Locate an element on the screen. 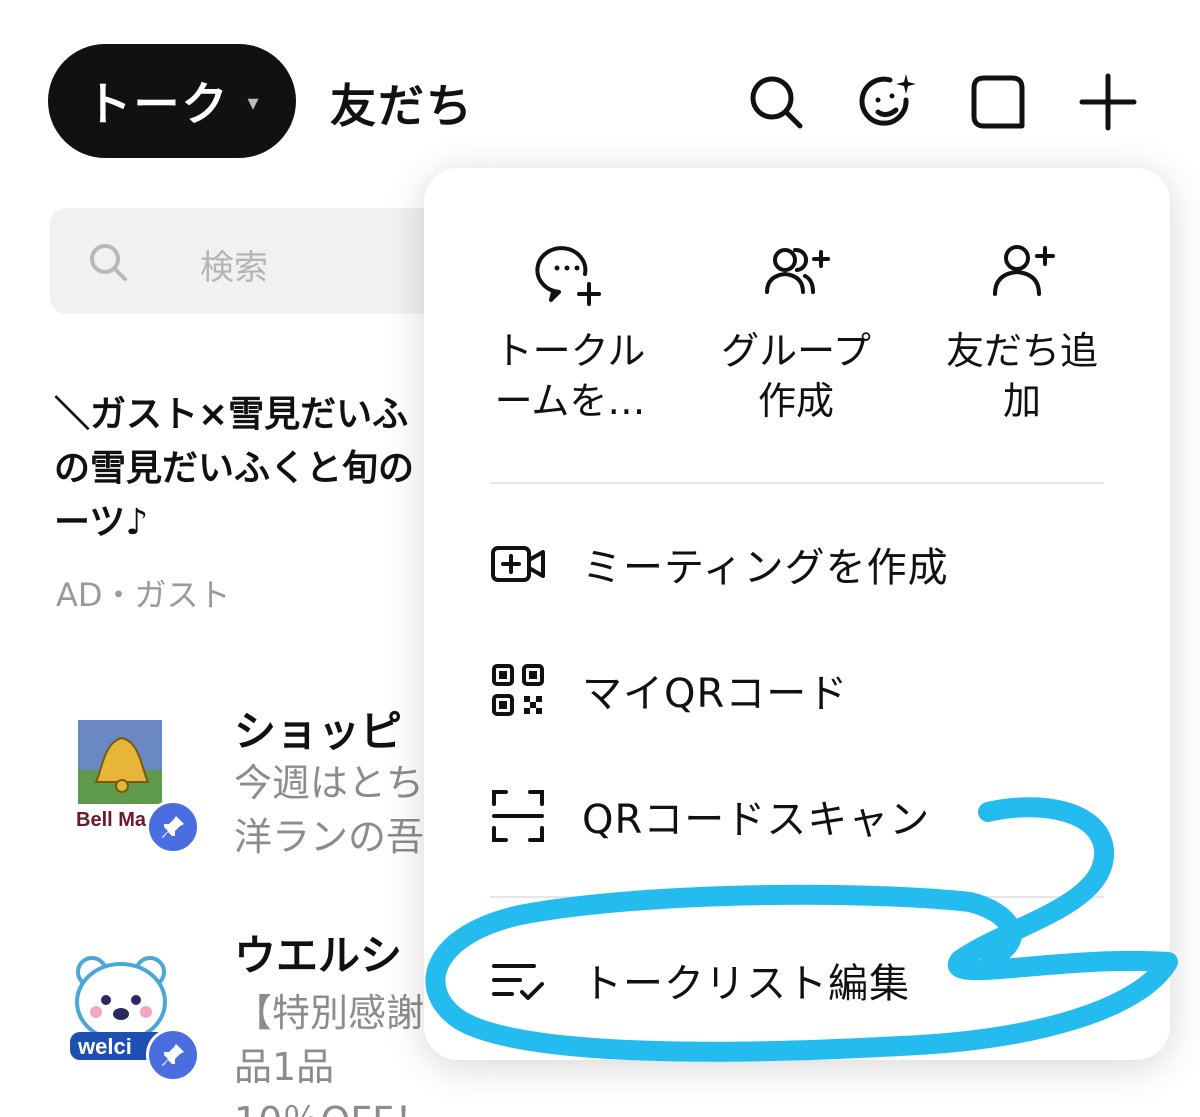 The width and height of the screenshot is (1200, 1117). create-group-button: グループ 作成 is located at coordinates (796, 332).